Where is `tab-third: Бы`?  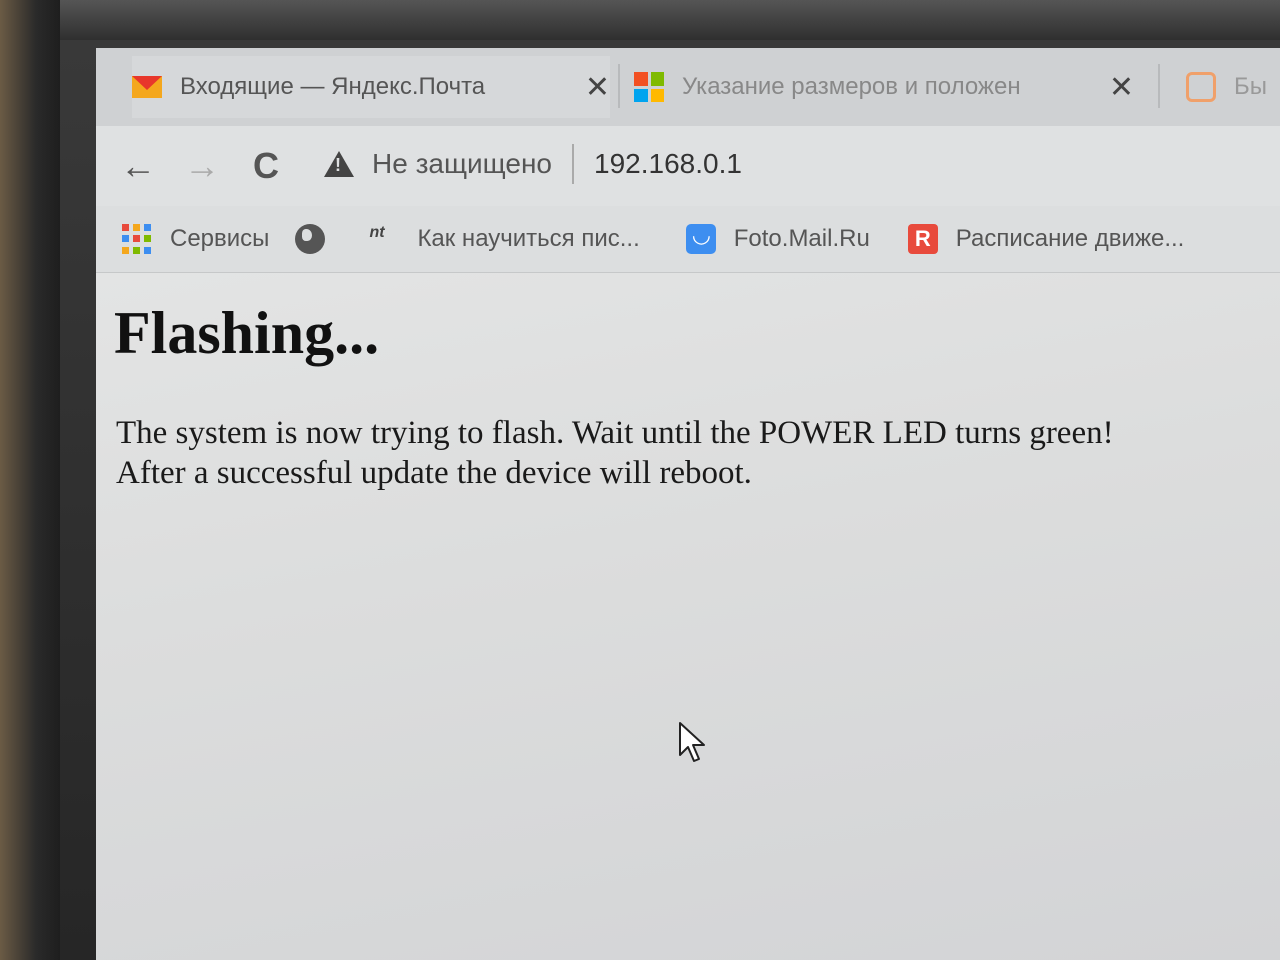
tab-third: Бы is located at coordinates (1233, 87).